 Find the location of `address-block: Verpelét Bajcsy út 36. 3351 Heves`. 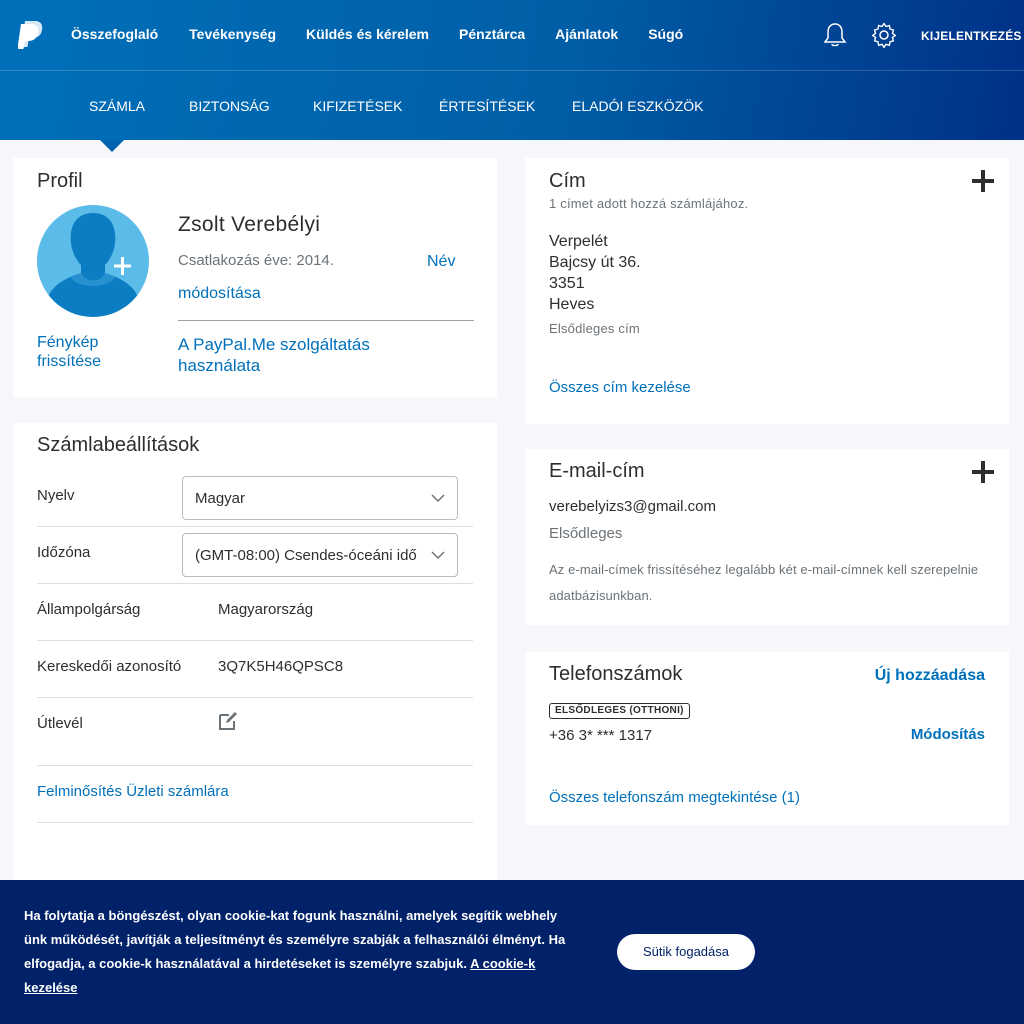

address-block: Verpelét Bajcsy út 36. 3351 Heves is located at coordinates (595, 273).